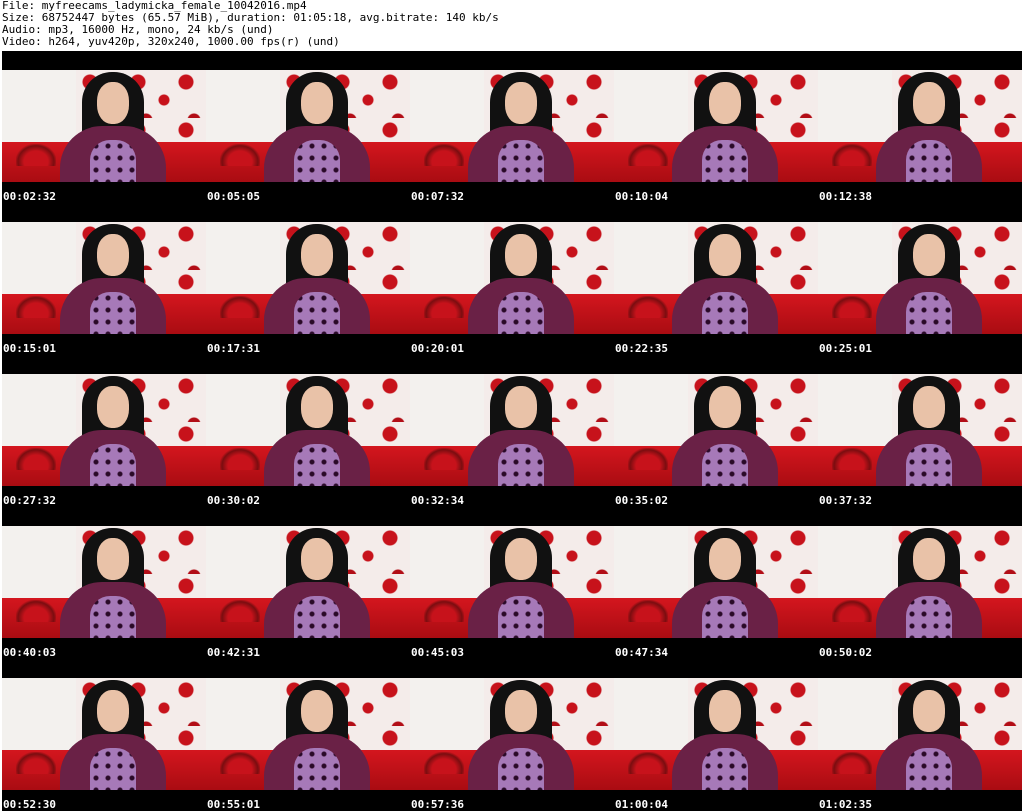  Describe the element at coordinates (641, 196) in the screenshot. I see `thumbnail-timestamp: 00:10:04` at that location.